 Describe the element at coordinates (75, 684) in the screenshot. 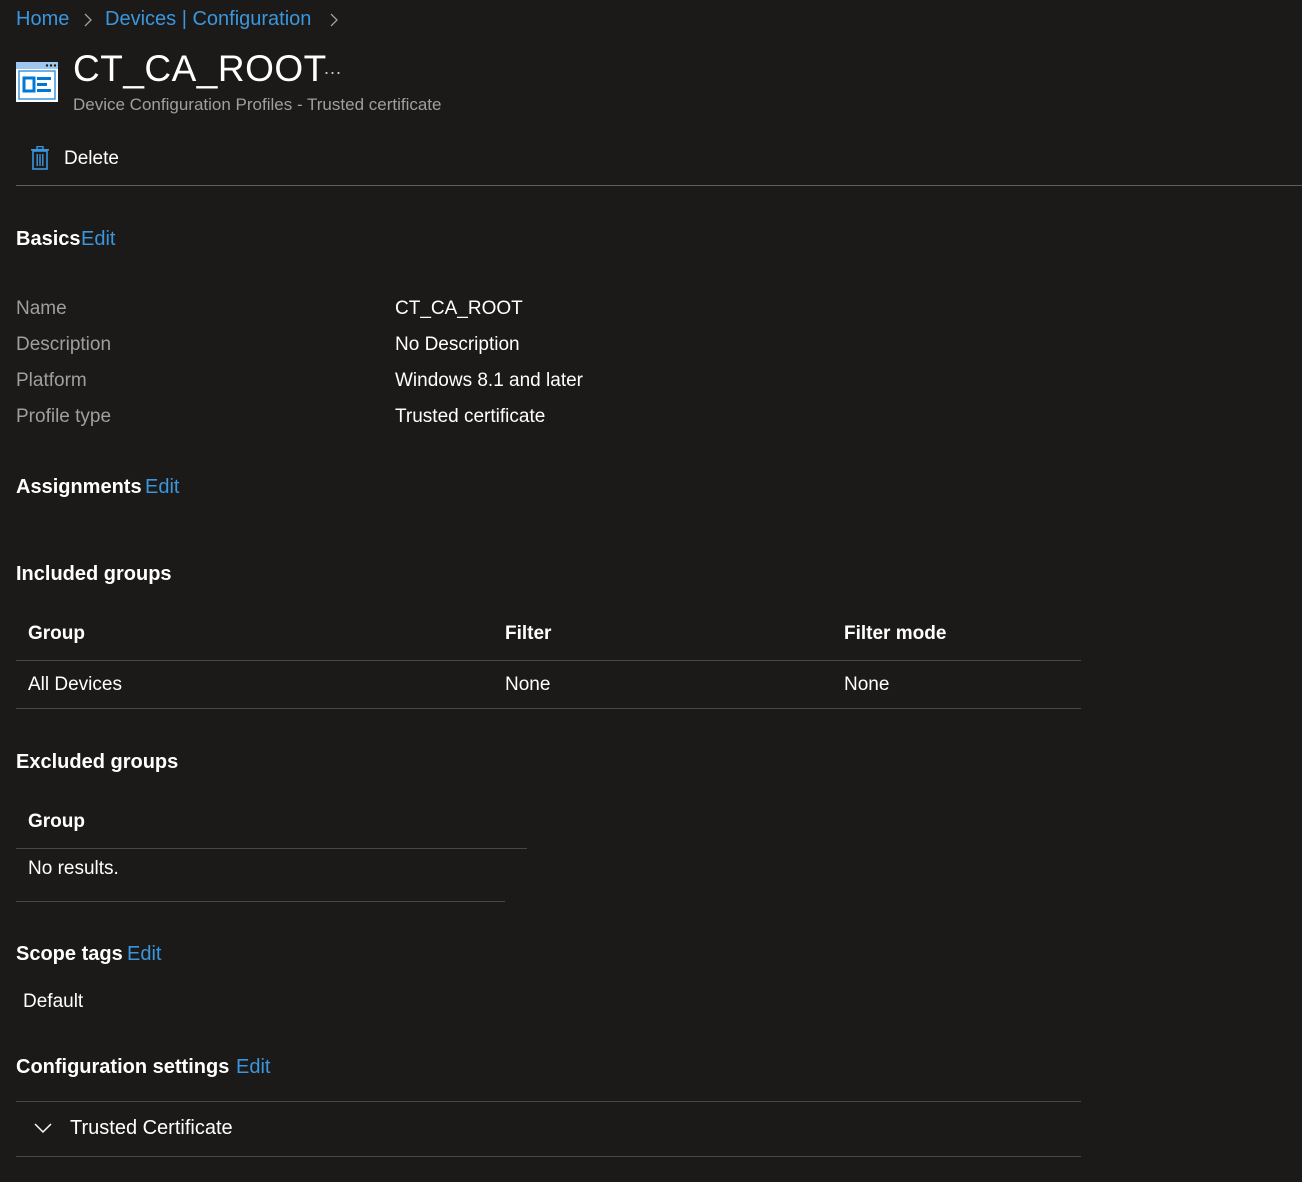

I see `included-group-cell: All Devices` at that location.